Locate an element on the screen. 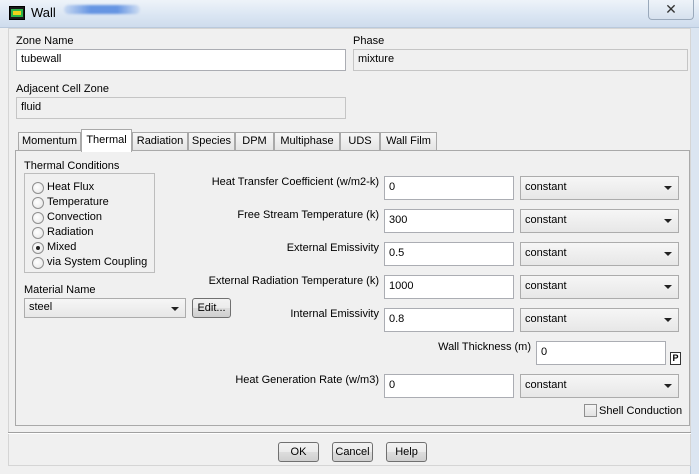 This screenshot has height=474, width=699. heat-transfer-coefficient-input: 0 is located at coordinates (449, 188).